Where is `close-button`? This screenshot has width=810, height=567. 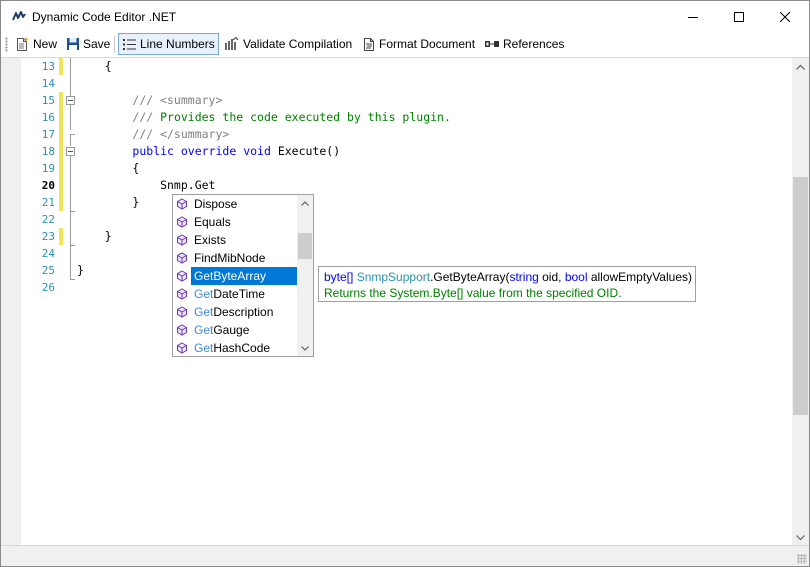
close-button is located at coordinates (785, 16).